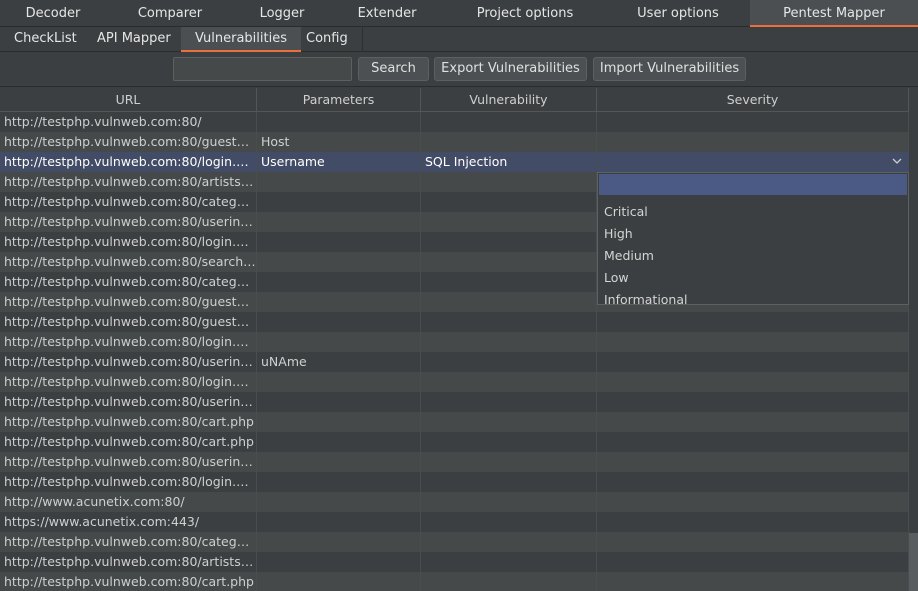 Image resolution: width=918 pixels, height=591 pixels. Describe the element at coordinates (128, 502) in the screenshot. I see `url-cell: http://www.acunetix.com:80/` at that location.